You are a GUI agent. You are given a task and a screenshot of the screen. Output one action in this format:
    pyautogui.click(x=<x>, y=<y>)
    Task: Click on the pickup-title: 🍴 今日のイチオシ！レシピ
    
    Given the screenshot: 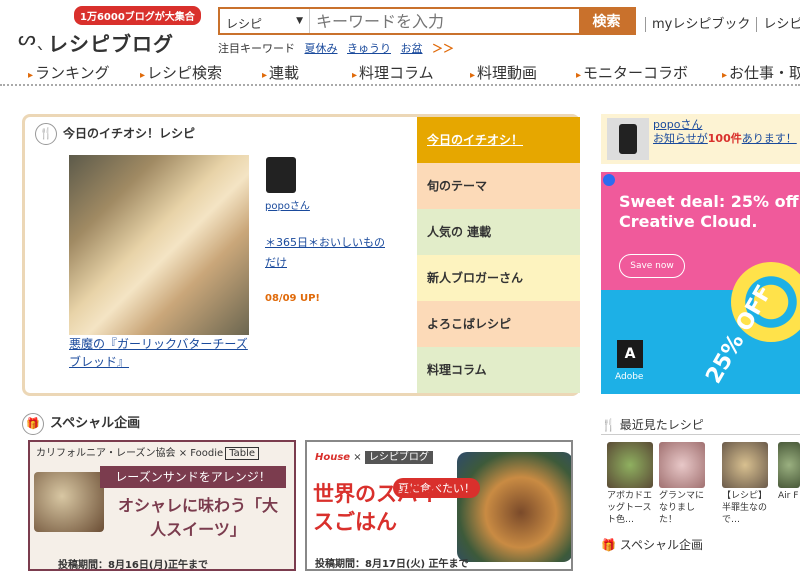 What is the action you would take?
    pyautogui.click(x=115, y=134)
    